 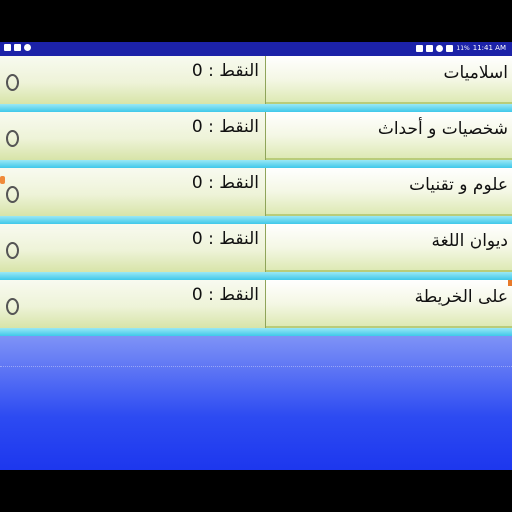 I want to click on category-title: ديوان اللغة, so click(x=469, y=241).